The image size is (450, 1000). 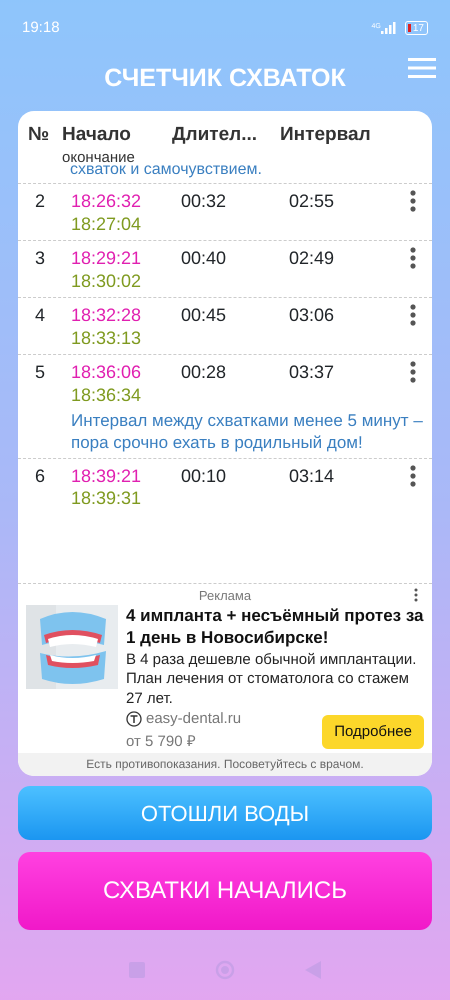 I want to click on details-button: Подробнее, so click(x=373, y=731).